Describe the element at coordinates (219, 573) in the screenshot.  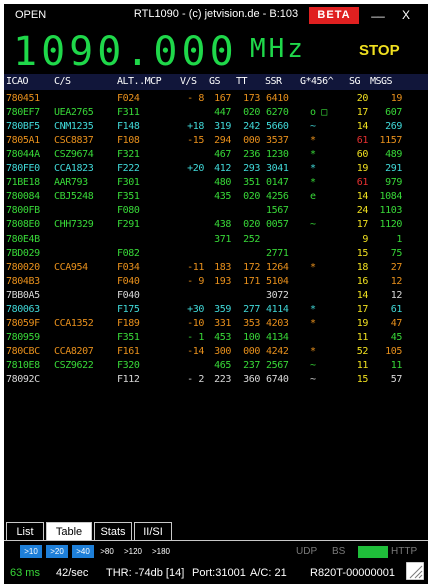
I see `status-port: Port:31001` at that location.